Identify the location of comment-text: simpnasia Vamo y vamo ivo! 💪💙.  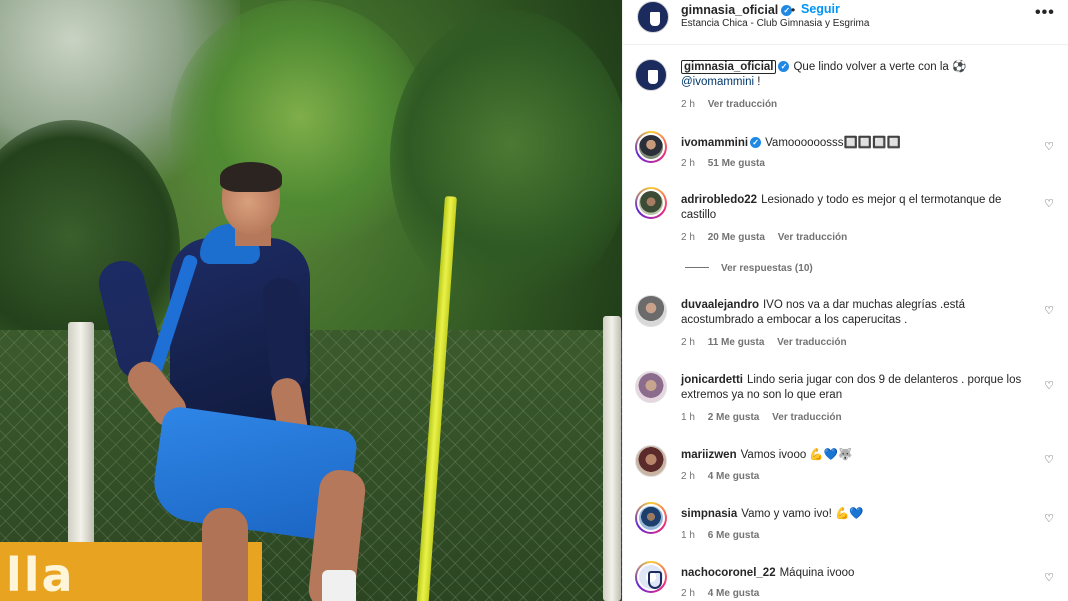
(857, 514).